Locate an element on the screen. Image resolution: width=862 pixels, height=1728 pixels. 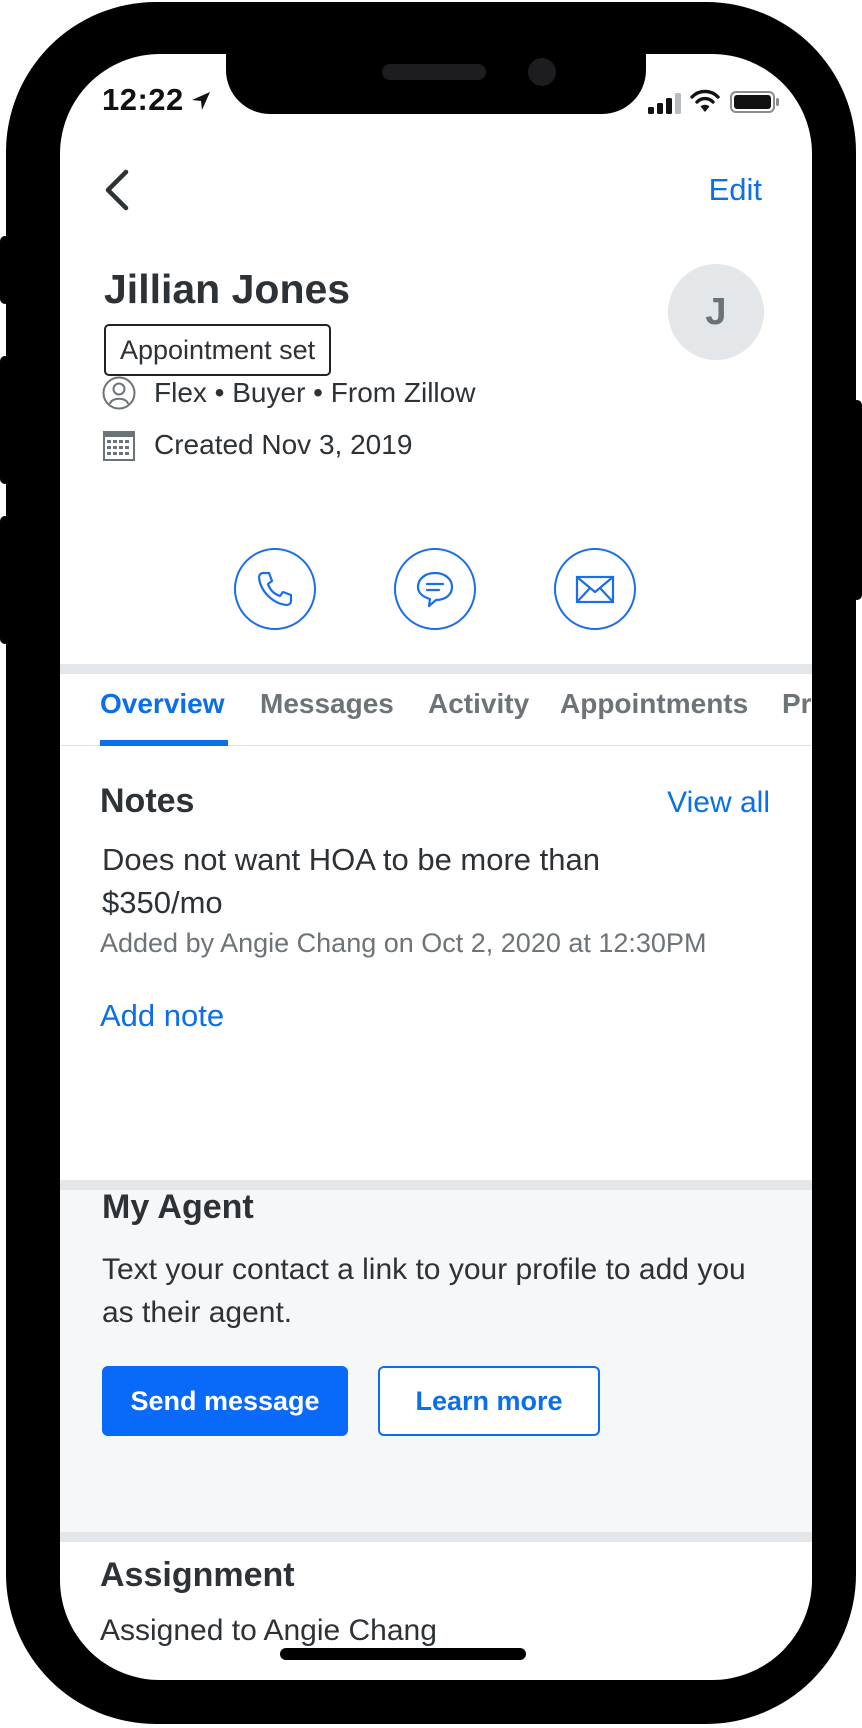
location-arrow-icon is located at coordinates (201, 101).